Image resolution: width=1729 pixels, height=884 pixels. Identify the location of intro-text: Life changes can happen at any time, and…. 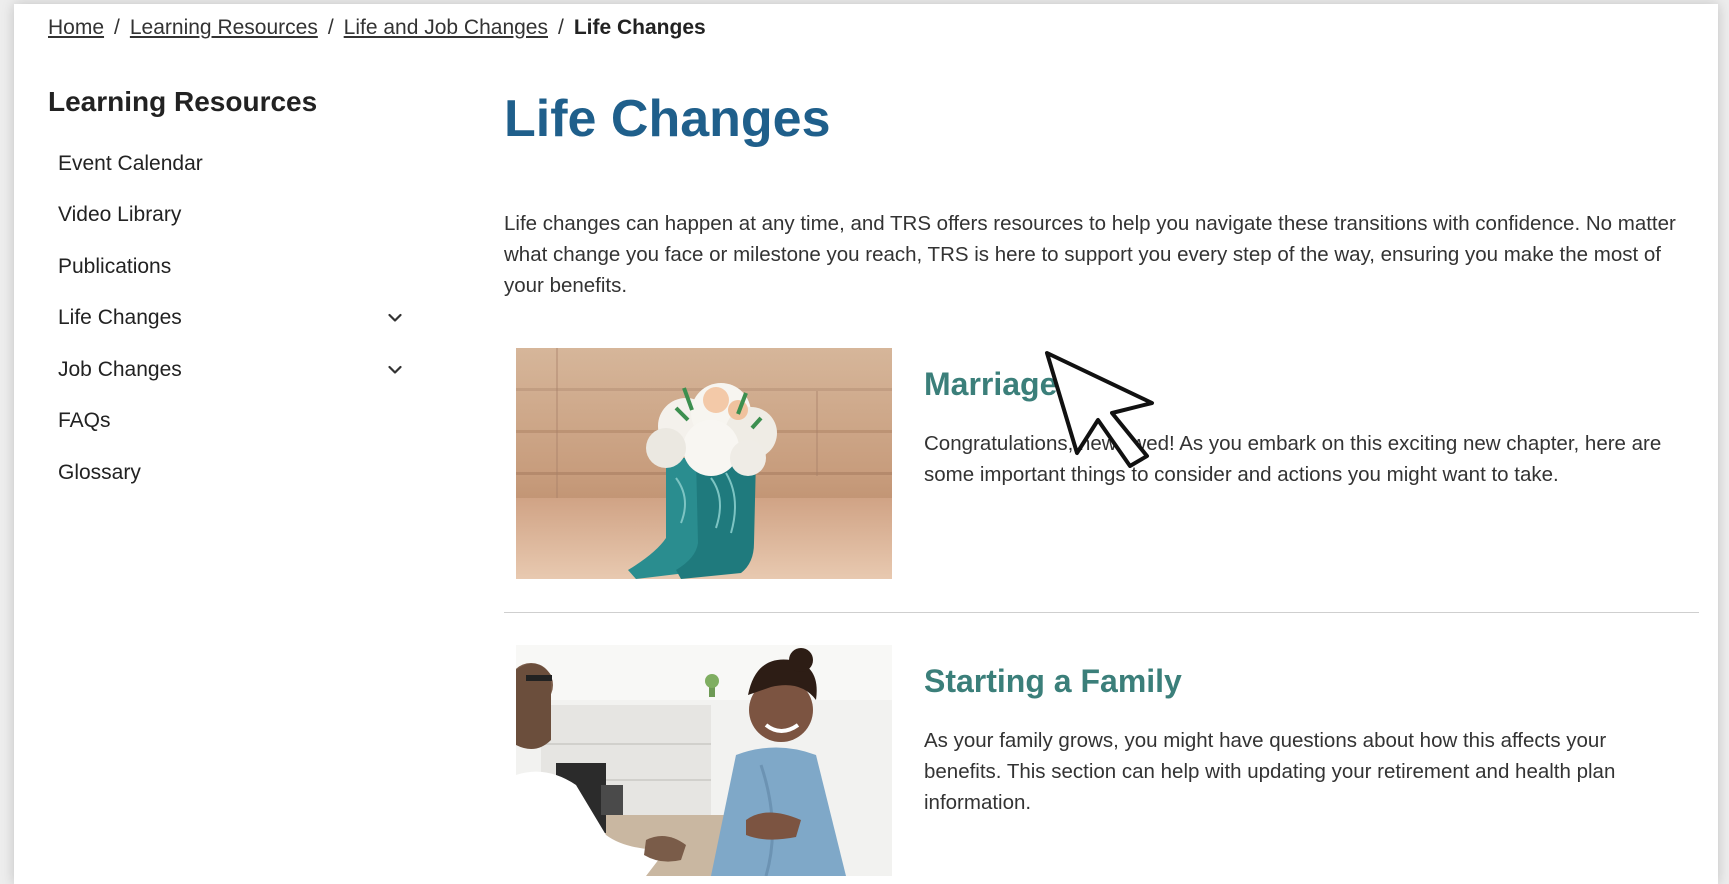
(1090, 254).